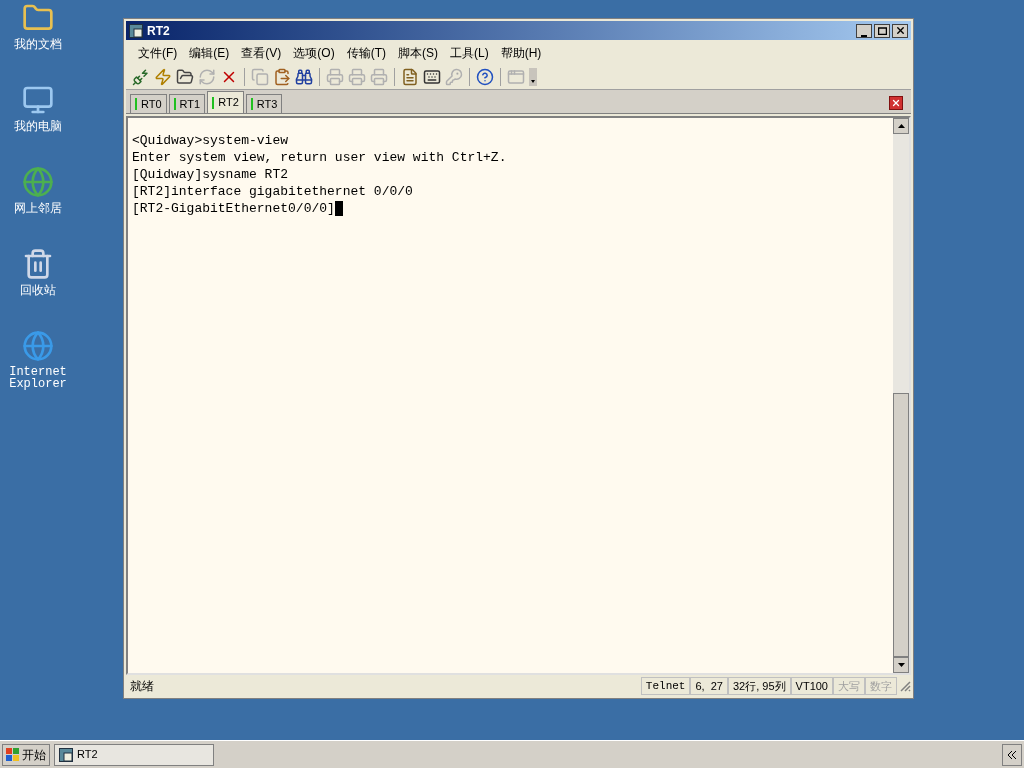 This screenshot has height=768, width=1024. What do you see at coordinates (261, 53) in the screenshot?
I see `menu-item: 查看(V)` at bounding box center [261, 53].